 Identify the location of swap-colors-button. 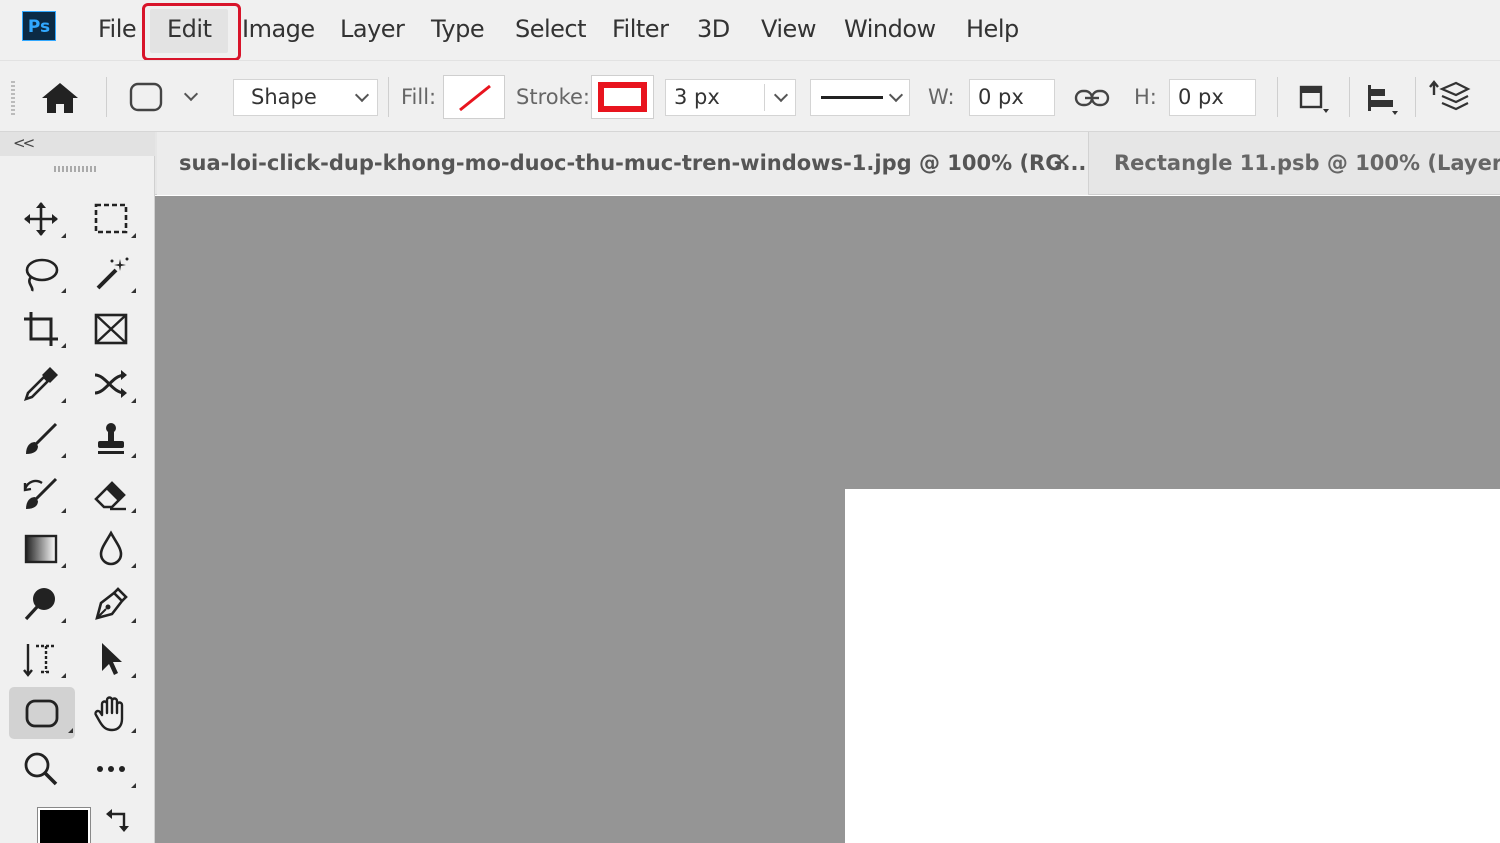
(118, 821).